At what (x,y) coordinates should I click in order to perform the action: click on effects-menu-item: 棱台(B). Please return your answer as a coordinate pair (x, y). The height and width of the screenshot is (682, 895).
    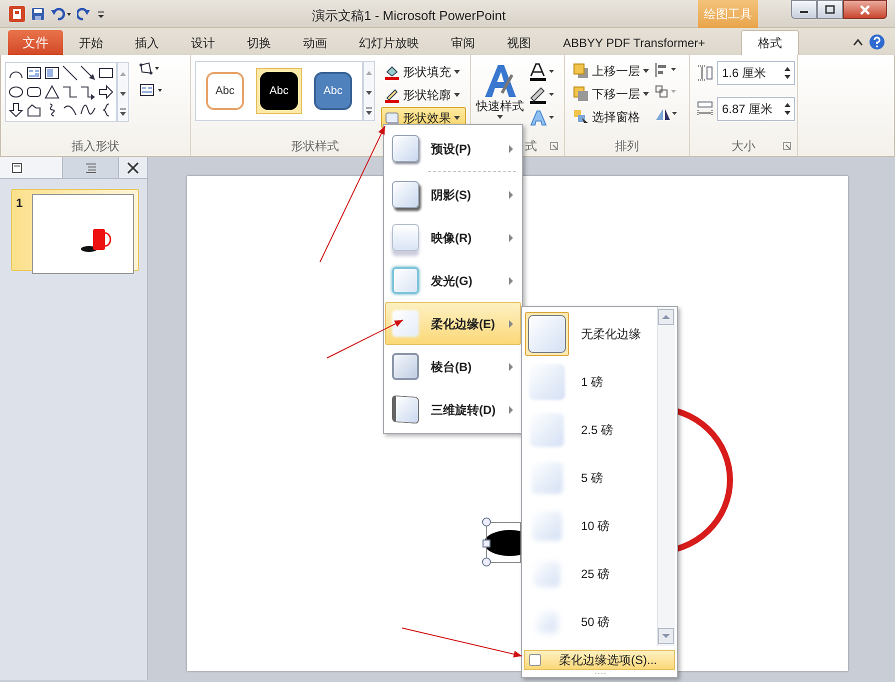
    Looking at the image, I should click on (453, 366).